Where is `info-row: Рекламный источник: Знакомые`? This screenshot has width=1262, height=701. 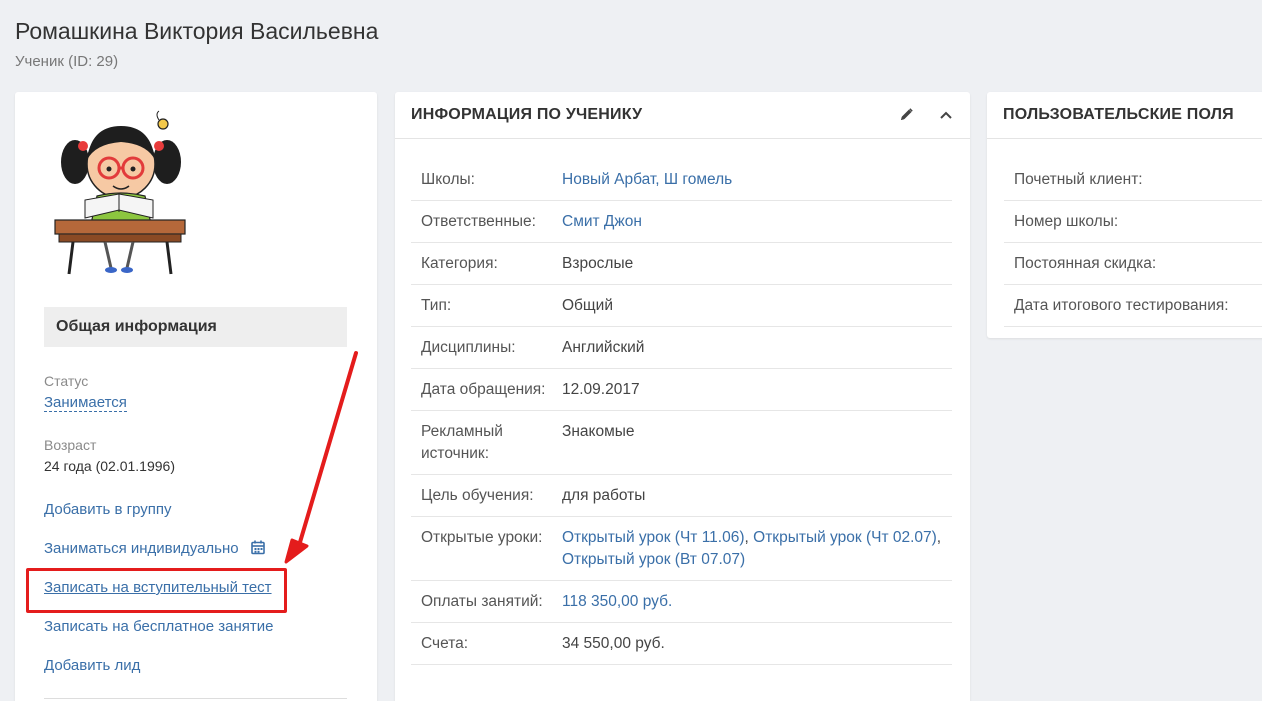
info-row: Рекламный источник: Знакомые is located at coordinates (681, 443).